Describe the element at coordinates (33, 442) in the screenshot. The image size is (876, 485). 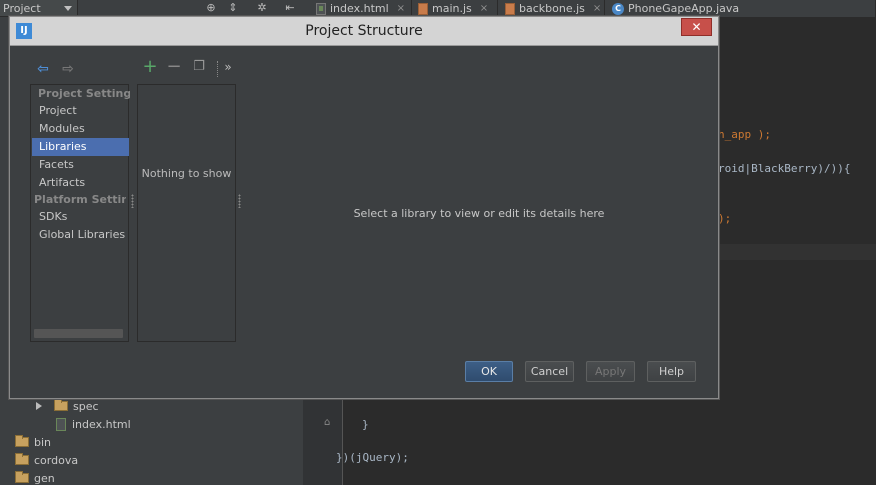
I see `tree-item-bin: bin` at that location.